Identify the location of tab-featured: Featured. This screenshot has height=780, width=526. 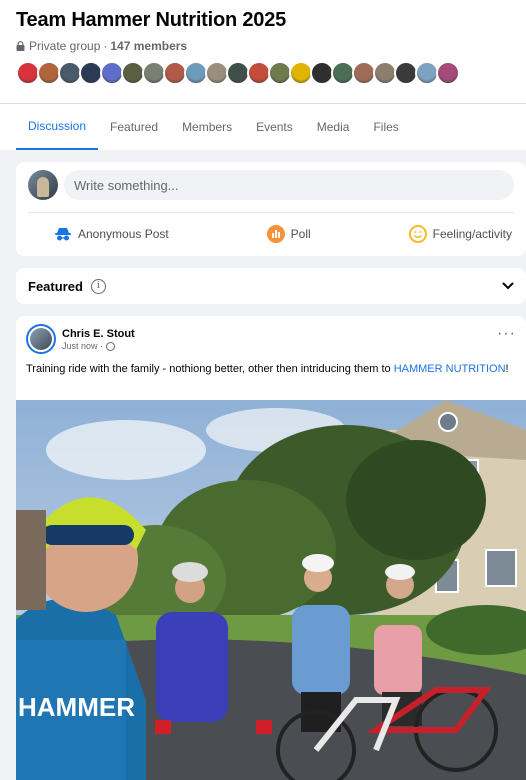
(134, 127).